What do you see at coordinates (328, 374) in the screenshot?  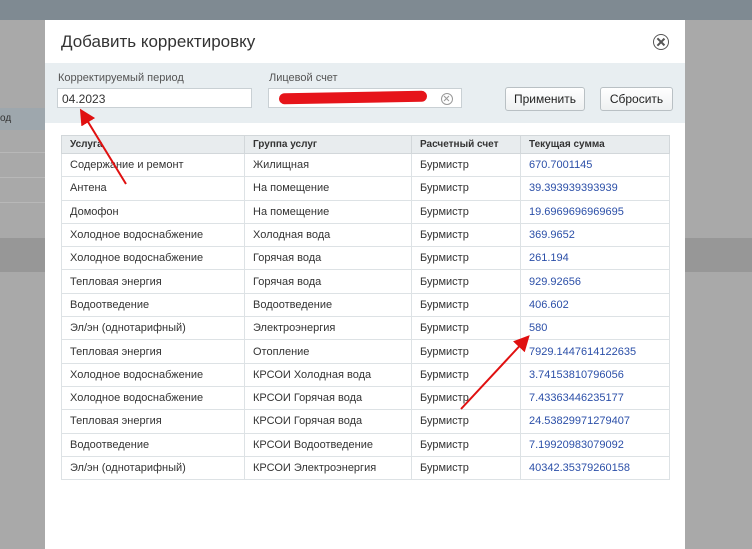 I see `cell-service-group: КРСОИ Холодная вода` at bounding box center [328, 374].